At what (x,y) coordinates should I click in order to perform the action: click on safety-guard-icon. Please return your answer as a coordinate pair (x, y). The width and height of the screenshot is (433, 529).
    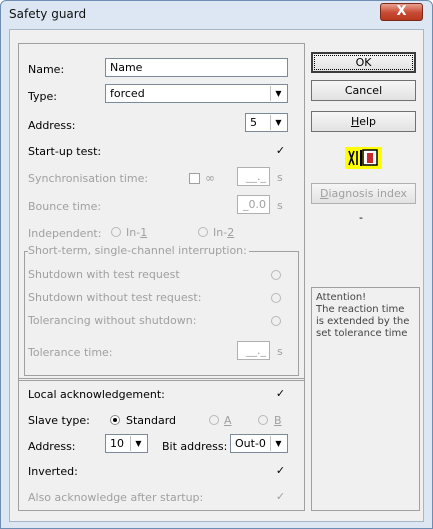
    Looking at the image, I should click on (363, 158).